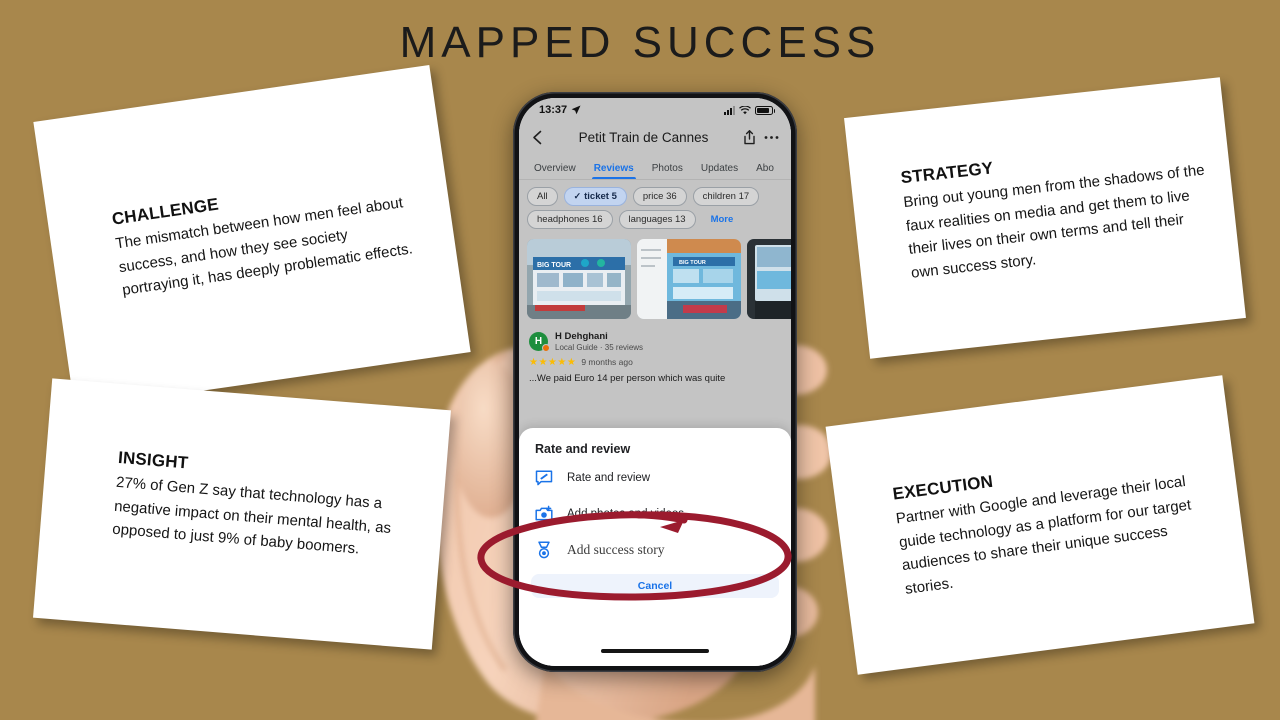  I want to click on battery-icon, so click(765, 110).